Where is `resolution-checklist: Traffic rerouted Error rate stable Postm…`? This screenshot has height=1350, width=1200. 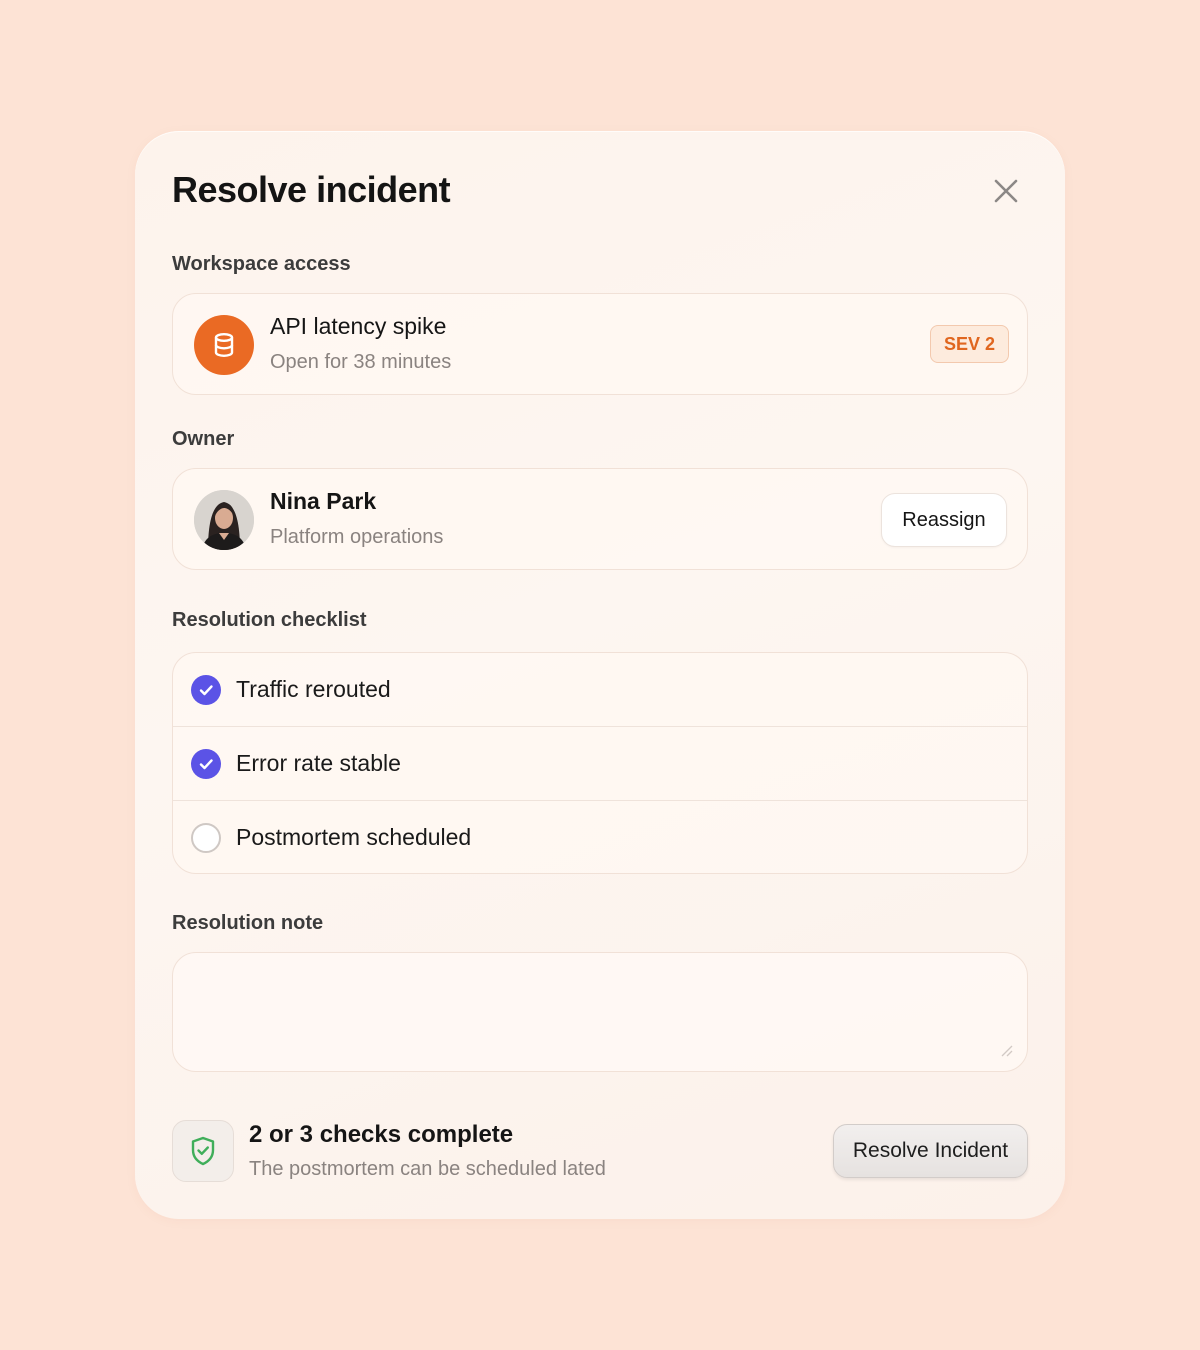
resolution-checklist: Traffic rerouted Error rate stable Postm… is located at coordinates (600, 763).